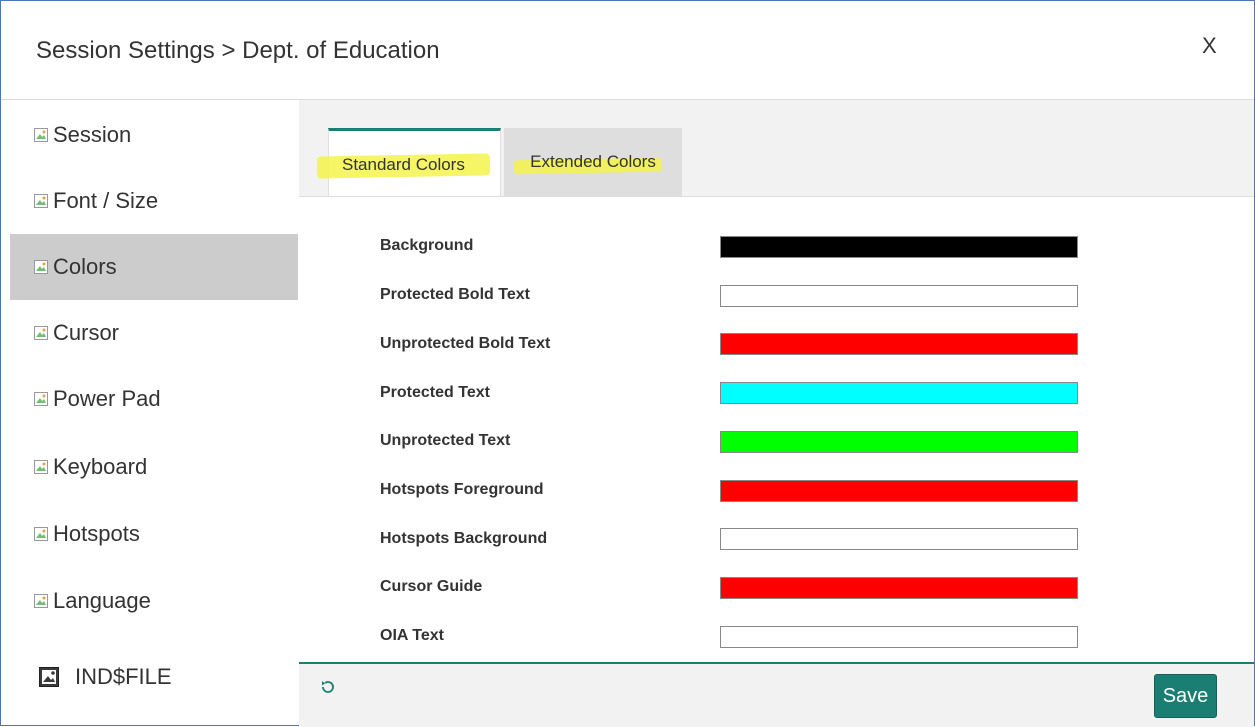 This screenshot has width=1255, height=727. Describe the element at coordinates (899, 393) in the screenshot. I see `color-swatch-protected-text` at that location.